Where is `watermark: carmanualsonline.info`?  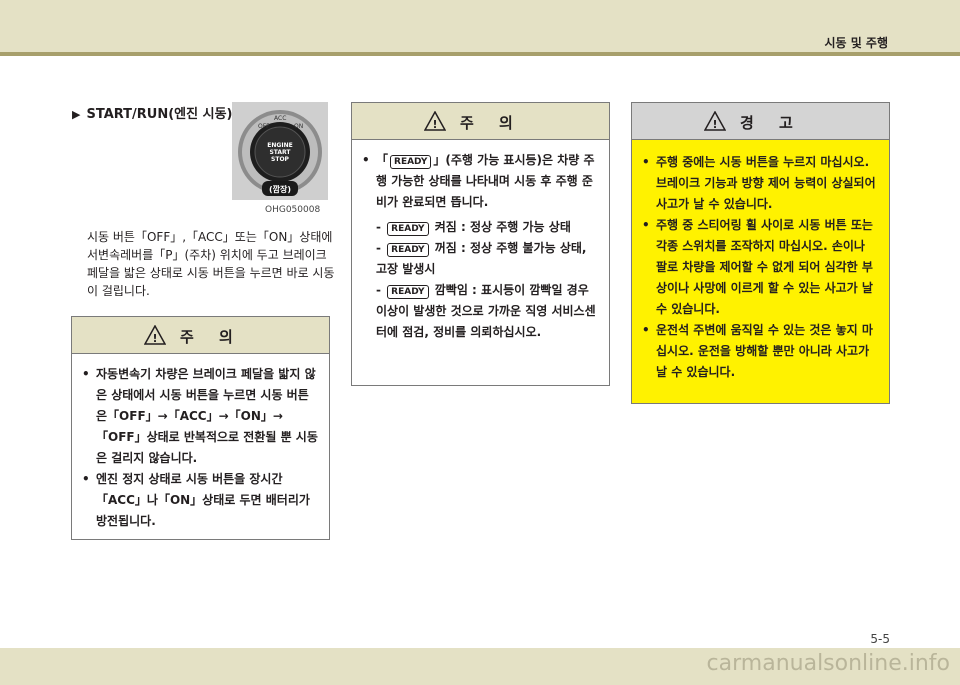
watermark: carmanualsonline.info is located at coordinates (828, 663).